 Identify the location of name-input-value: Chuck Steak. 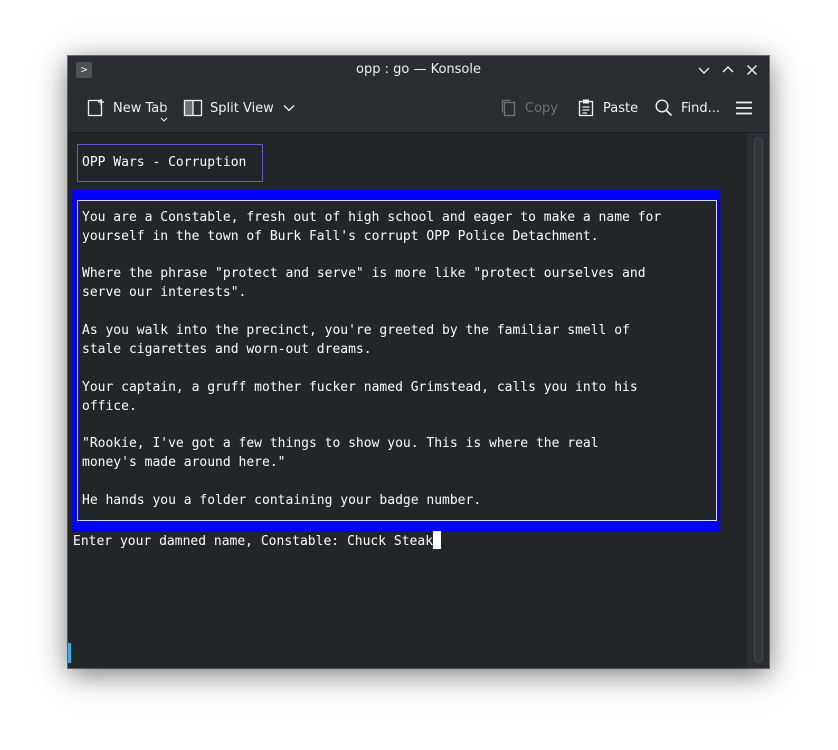
(390, 541).